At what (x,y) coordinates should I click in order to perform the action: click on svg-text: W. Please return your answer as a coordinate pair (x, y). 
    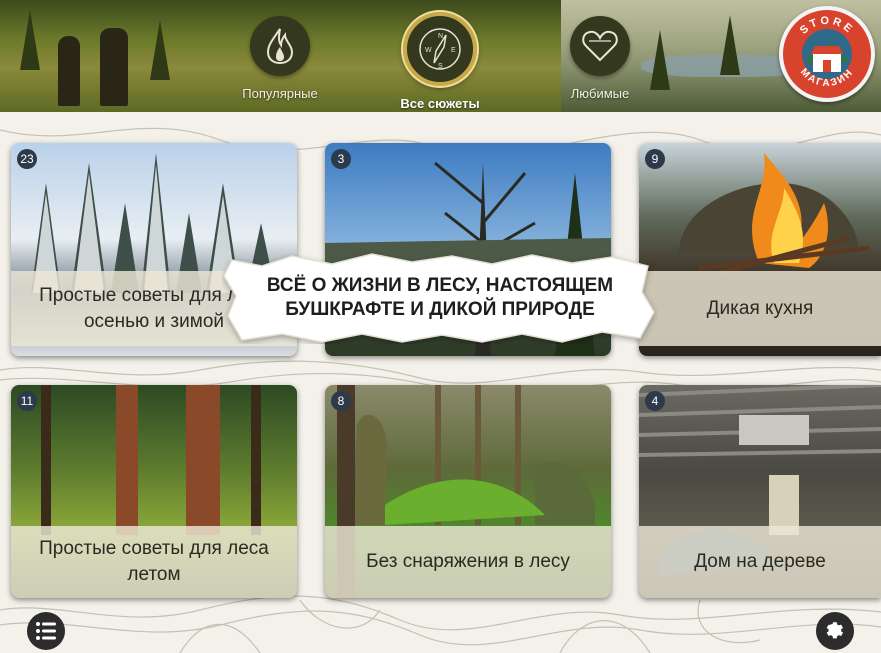
    Looking at the image, I should click on (428, 50).